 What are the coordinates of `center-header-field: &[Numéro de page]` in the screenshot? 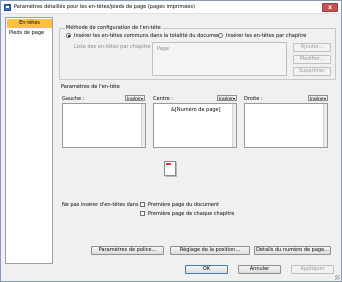 It's located at (195, 125).